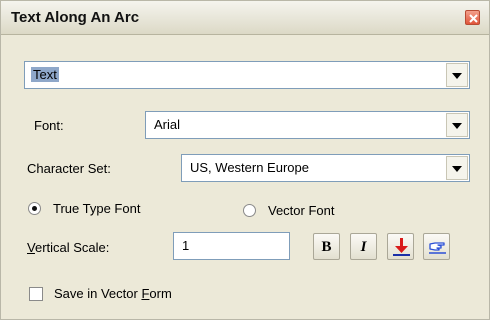 The image size is (490, 320). I want to click on baseline-arrow-button, so click(400, 246).